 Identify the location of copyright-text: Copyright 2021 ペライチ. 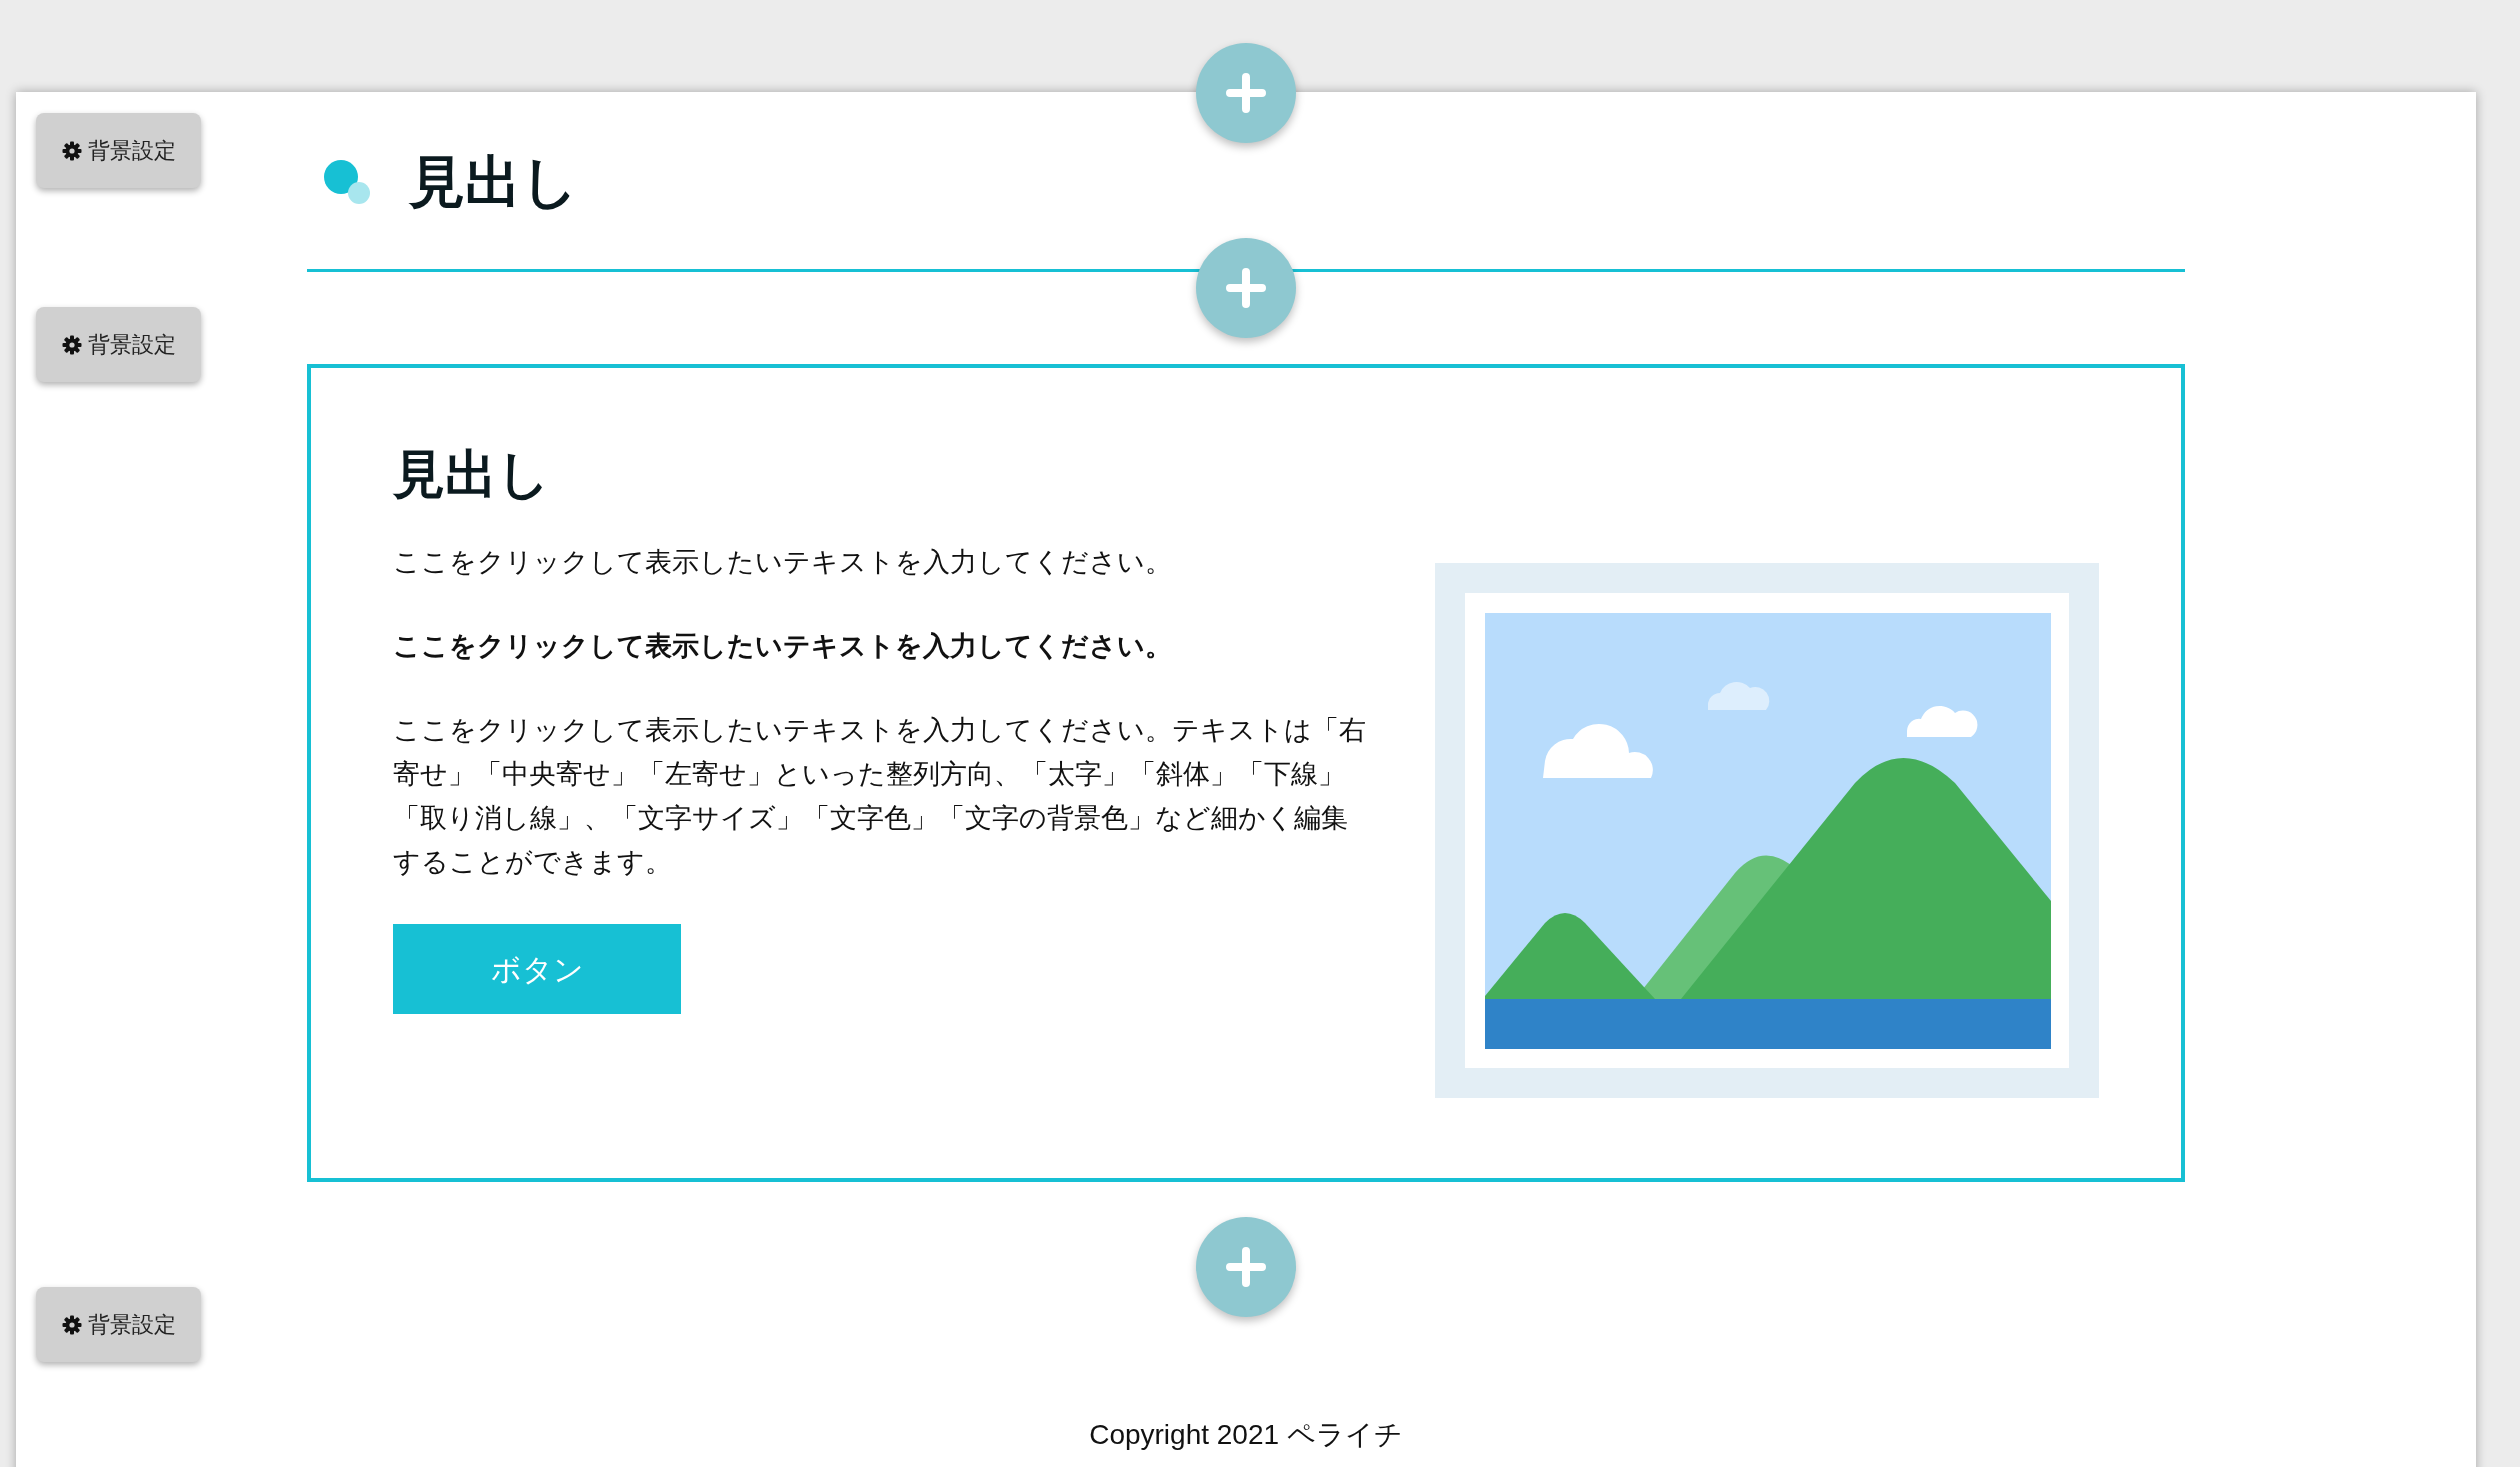
(1246, 1435).